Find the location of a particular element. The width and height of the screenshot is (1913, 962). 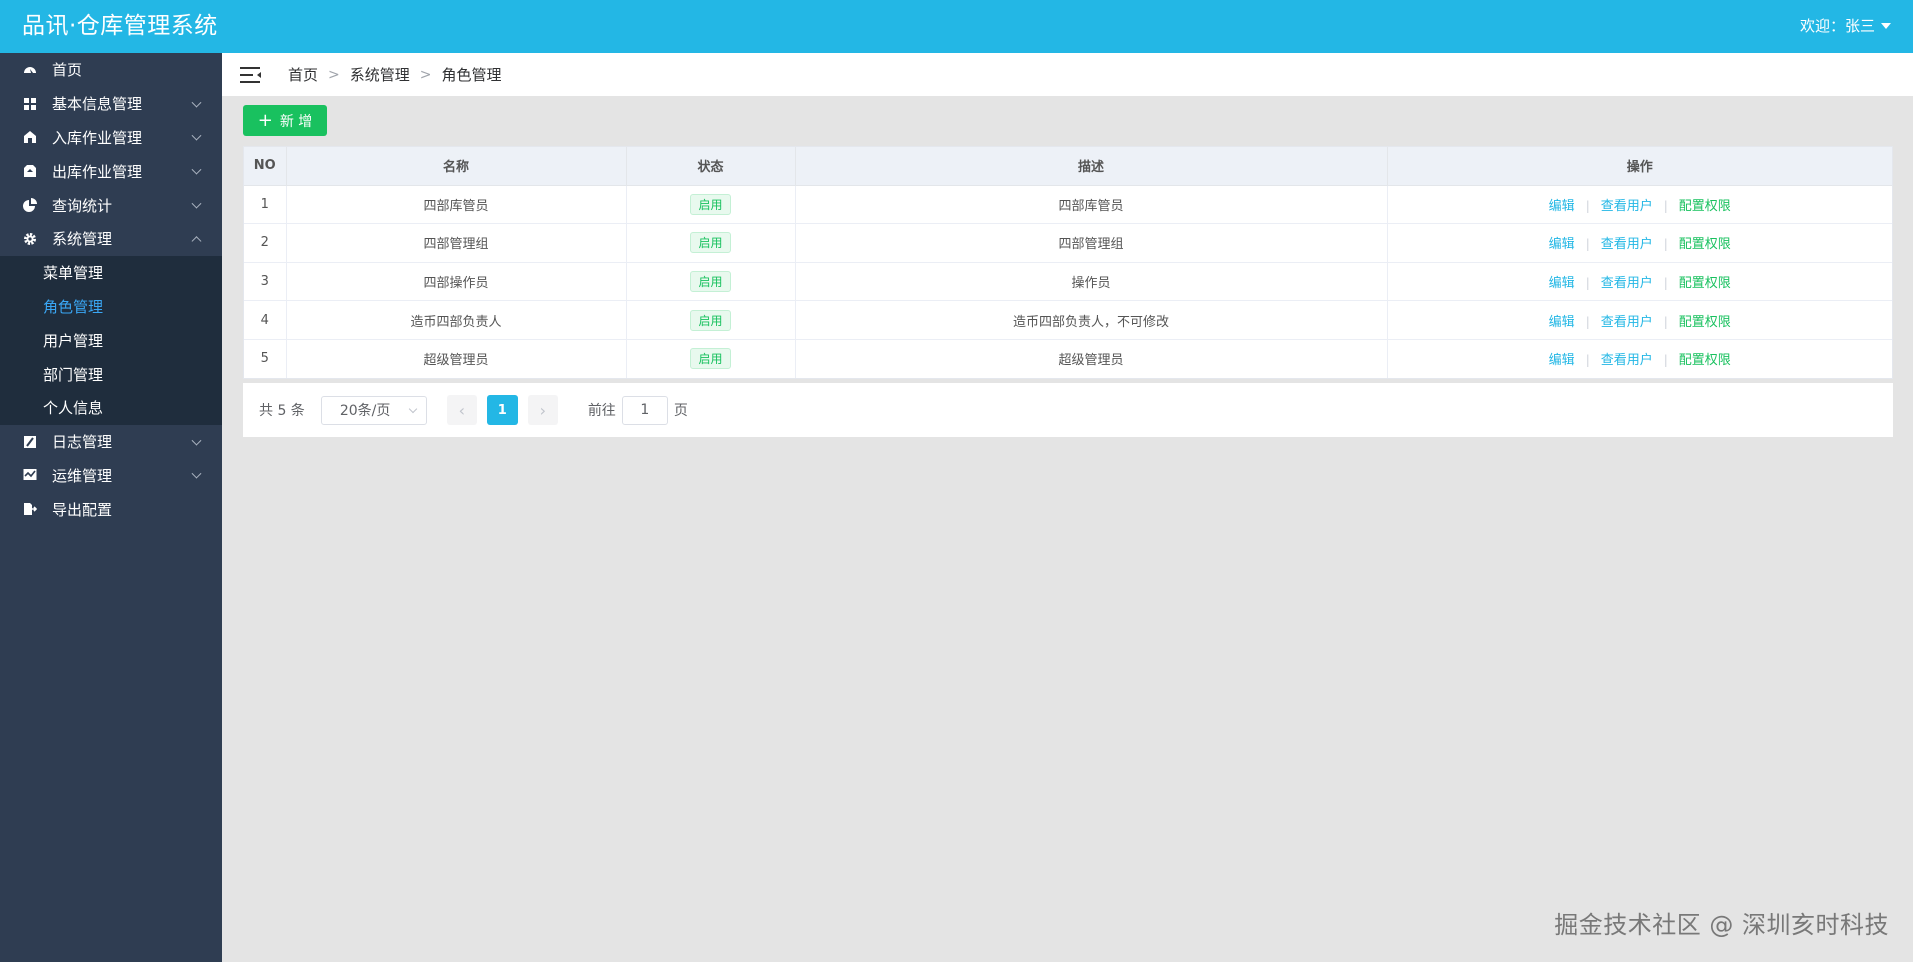

column-header-description: 描述 is located at coordinates (1091, 166).